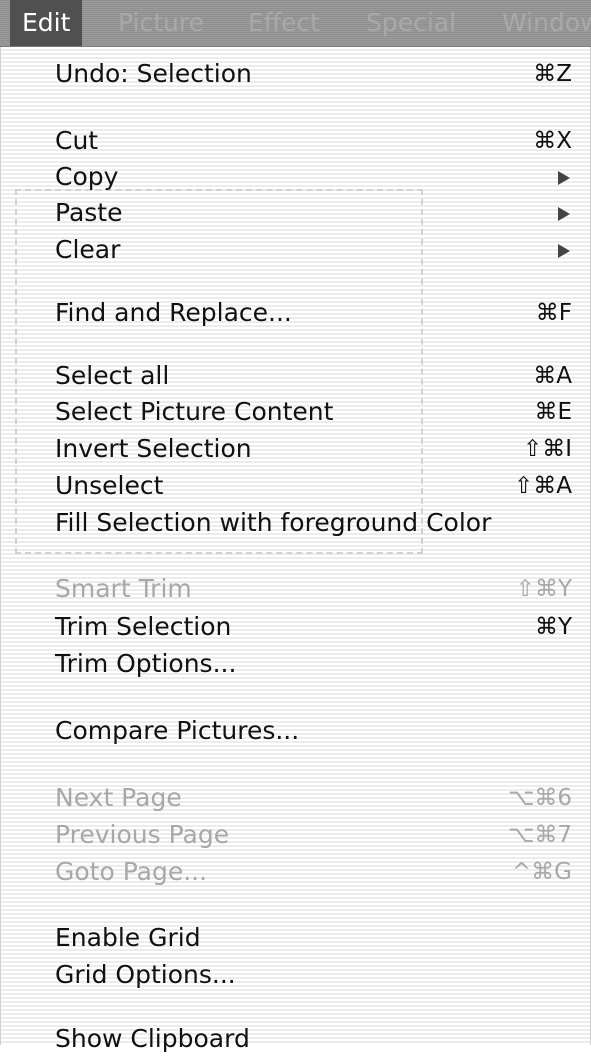 The width and height of the screenshot is (591, 1057). I want to click on menu-item-label: Smart Trim, so click(123, 588).